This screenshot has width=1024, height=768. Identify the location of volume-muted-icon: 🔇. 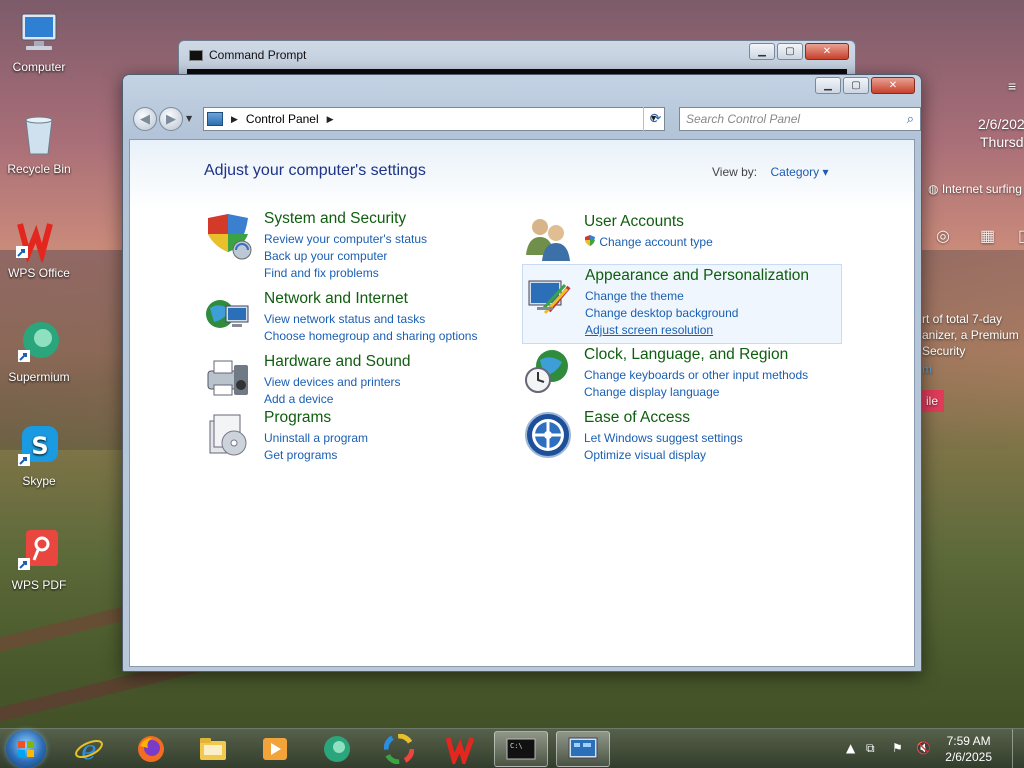
(923, 748).